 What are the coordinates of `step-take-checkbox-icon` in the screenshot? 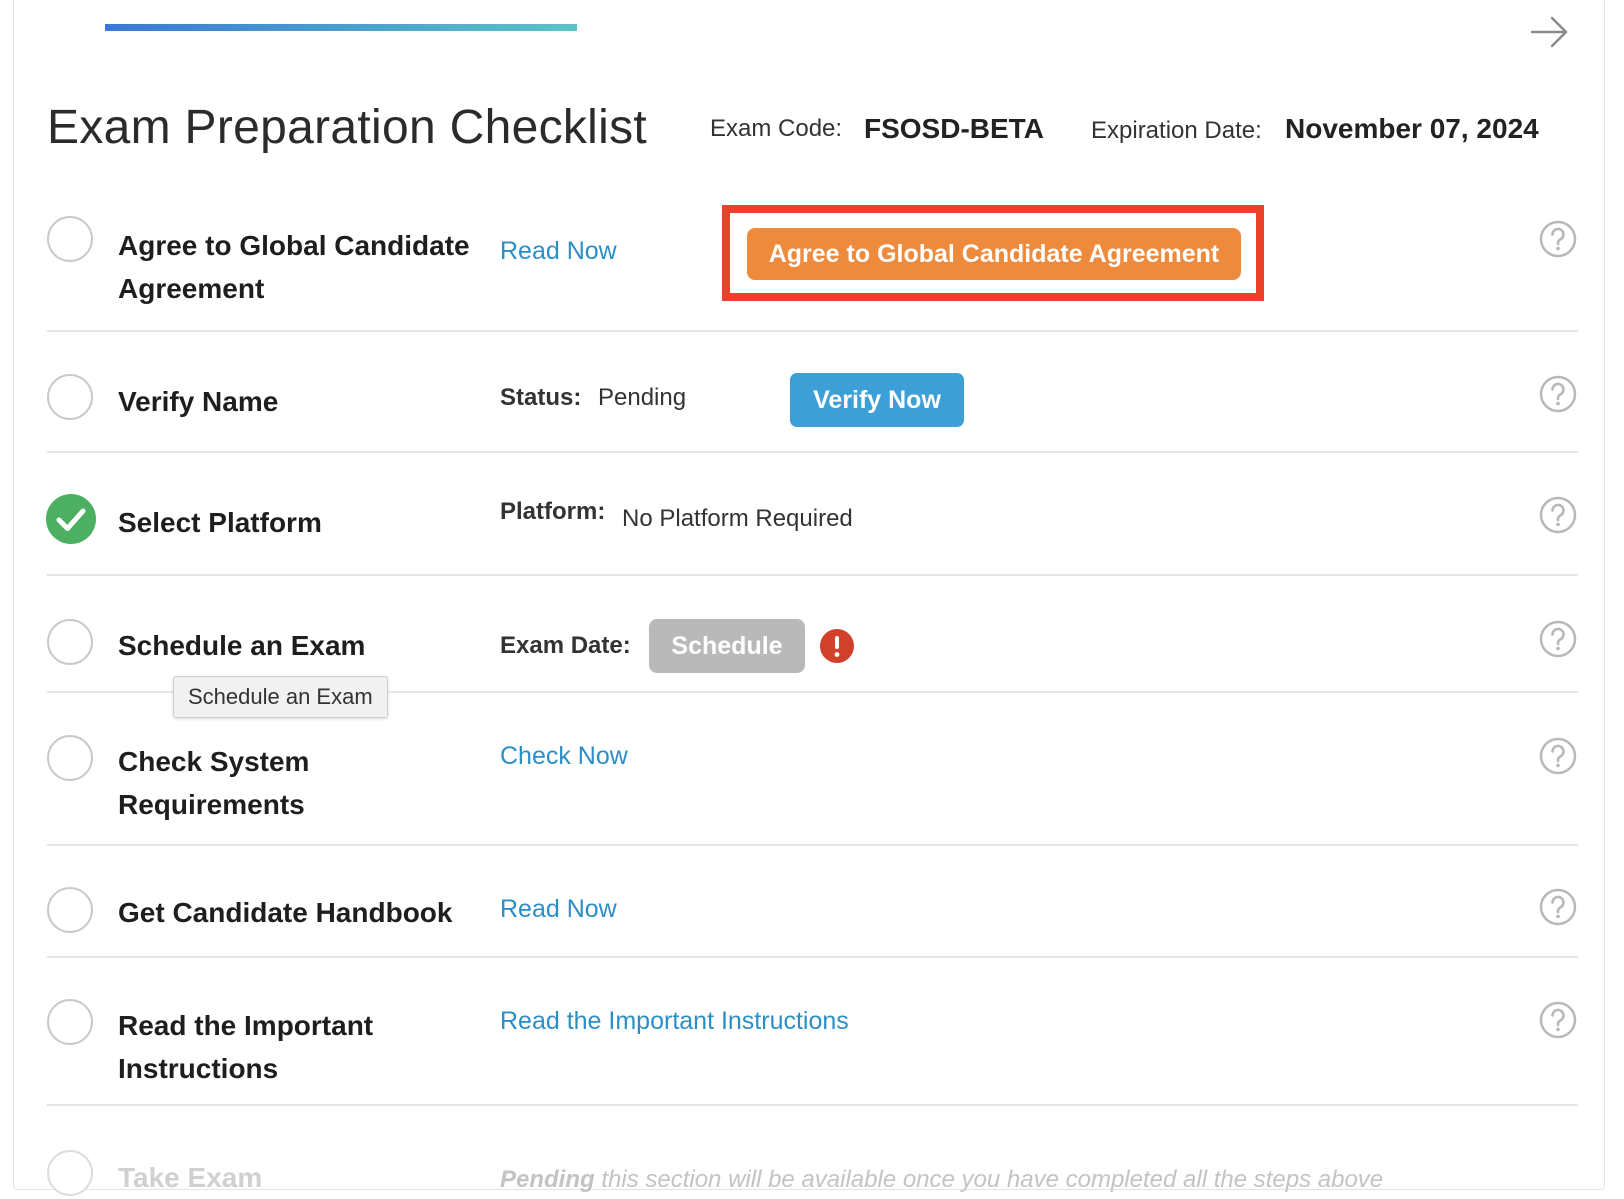 It's located at (70, 1173).